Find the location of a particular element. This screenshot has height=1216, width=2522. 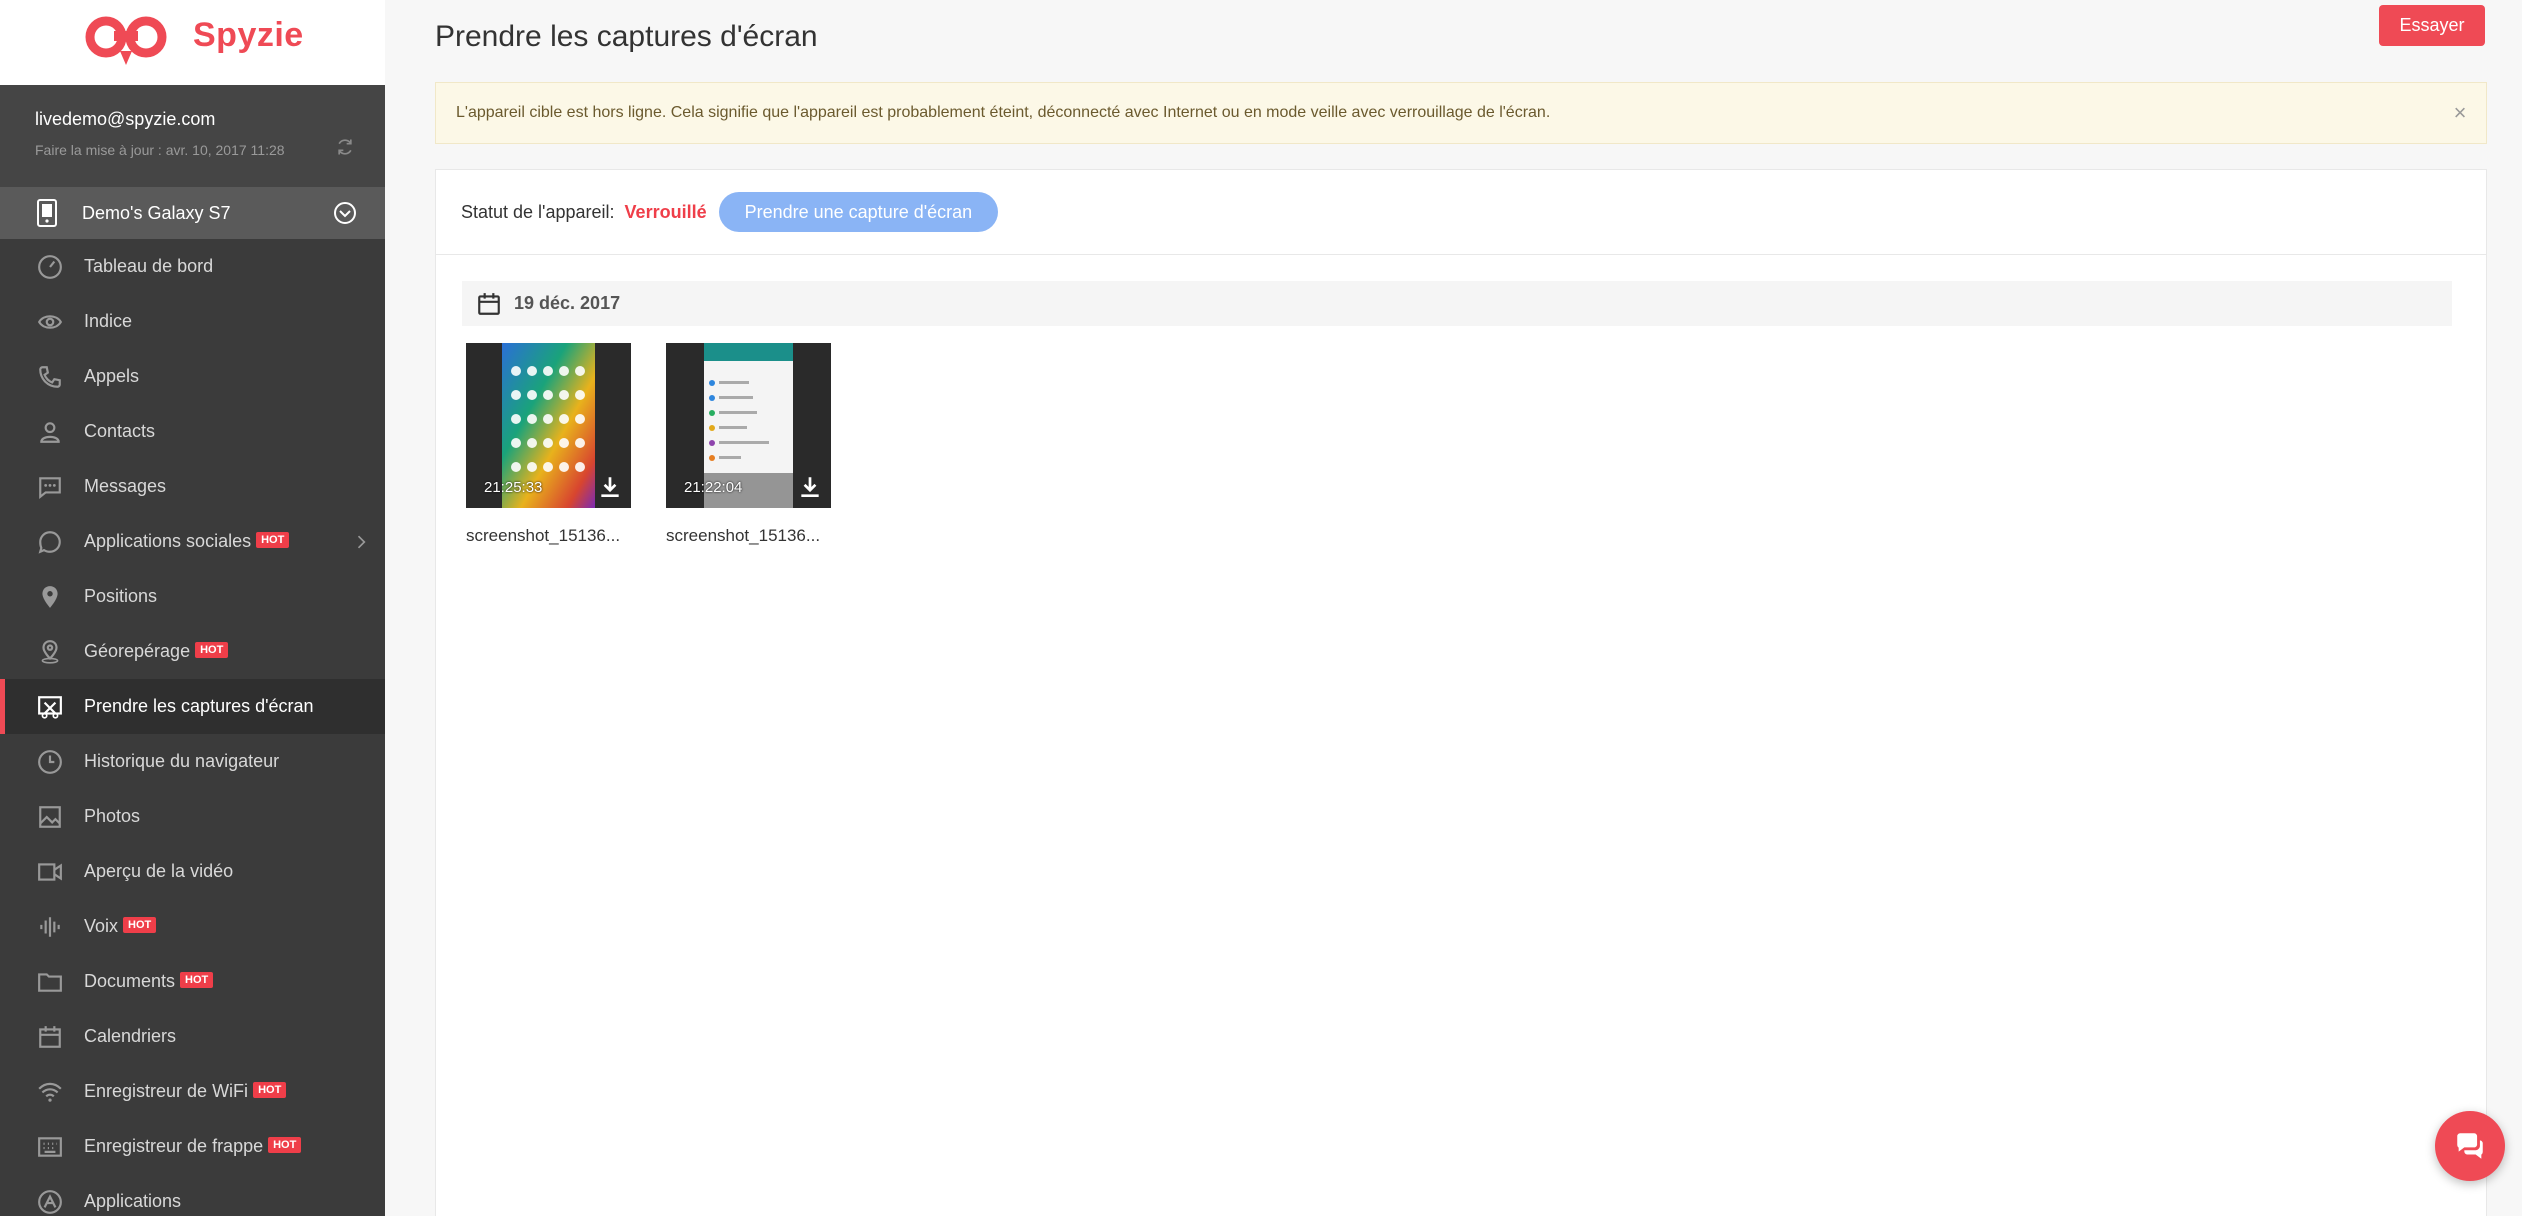

sidebar-item-label: Géorepérage is located at coordinates (137, 651).